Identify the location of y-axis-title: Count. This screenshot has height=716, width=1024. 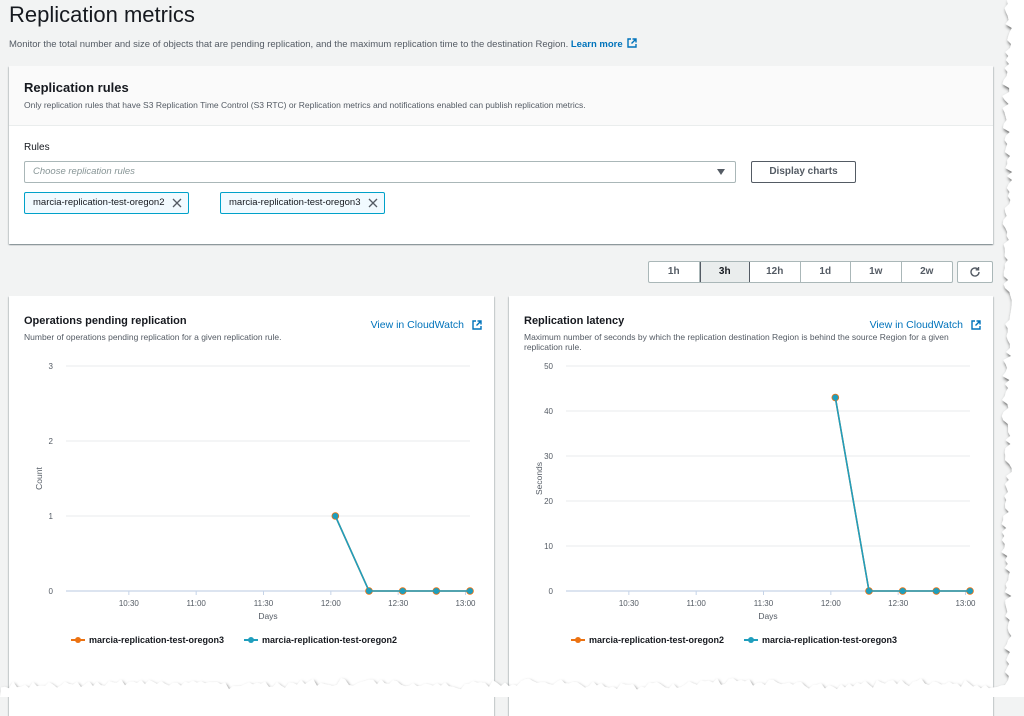
(39, 478).